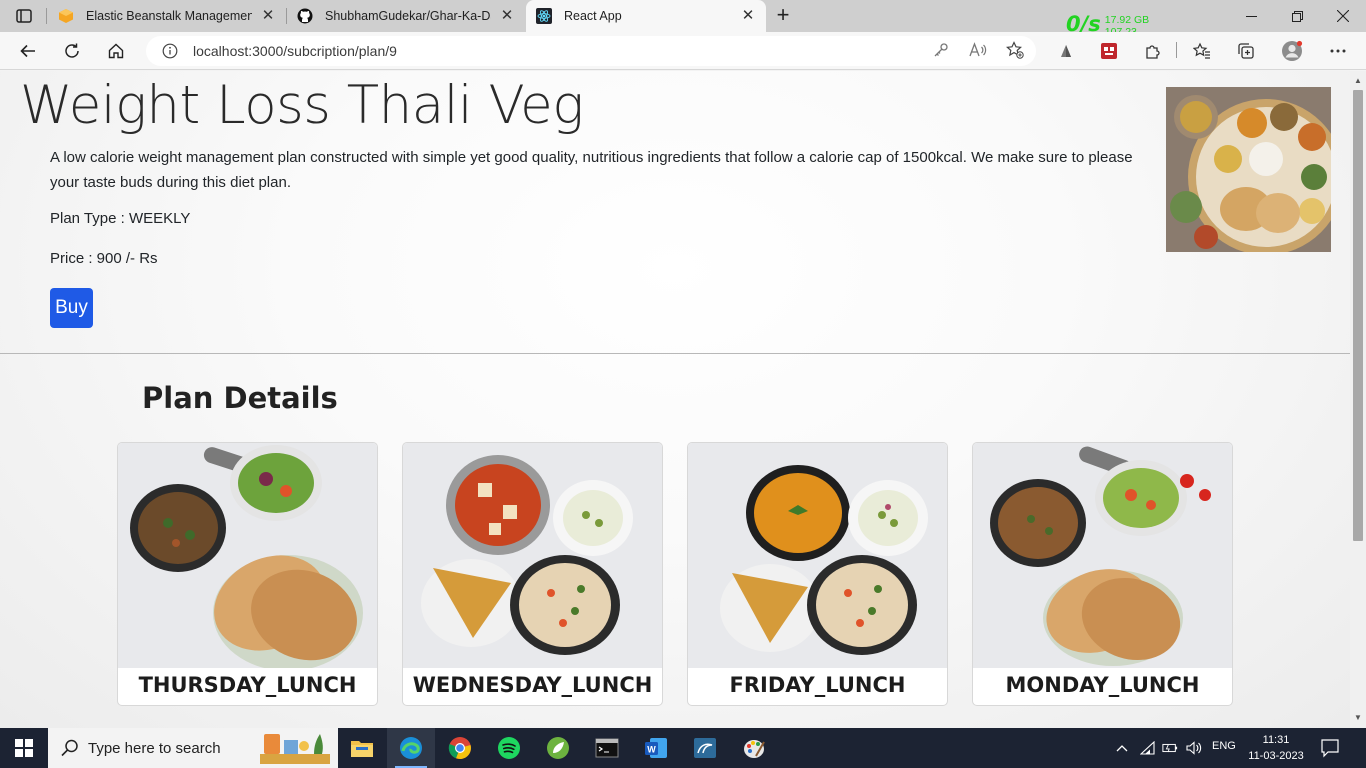  What do you see at coordinates (24, 16) in the screenshot?
I see `tab-actions-icon` at bounding box center [24, 16].